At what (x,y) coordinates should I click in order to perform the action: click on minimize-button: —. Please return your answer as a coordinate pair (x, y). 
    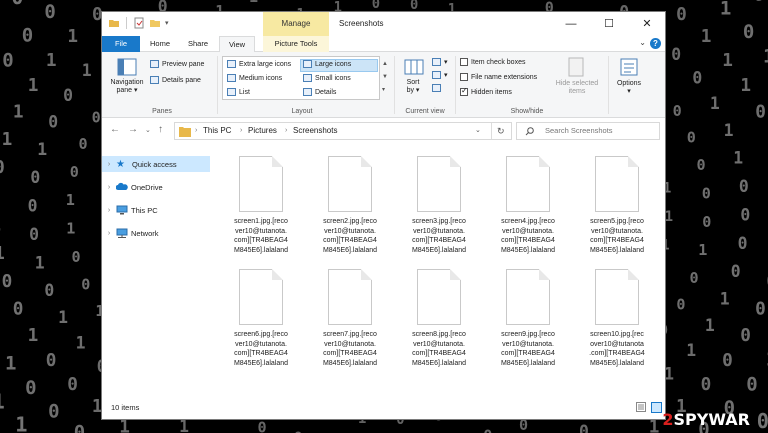
    Looking at the image, I should click on (571, 24).